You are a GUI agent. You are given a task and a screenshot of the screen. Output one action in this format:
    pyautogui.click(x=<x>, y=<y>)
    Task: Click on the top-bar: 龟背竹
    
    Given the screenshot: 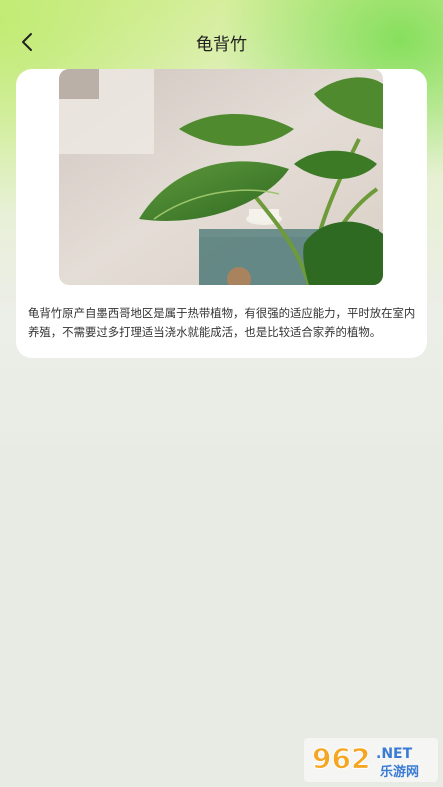 What is the action you would take?
    pyautogui.click(x=221, y=42)
    